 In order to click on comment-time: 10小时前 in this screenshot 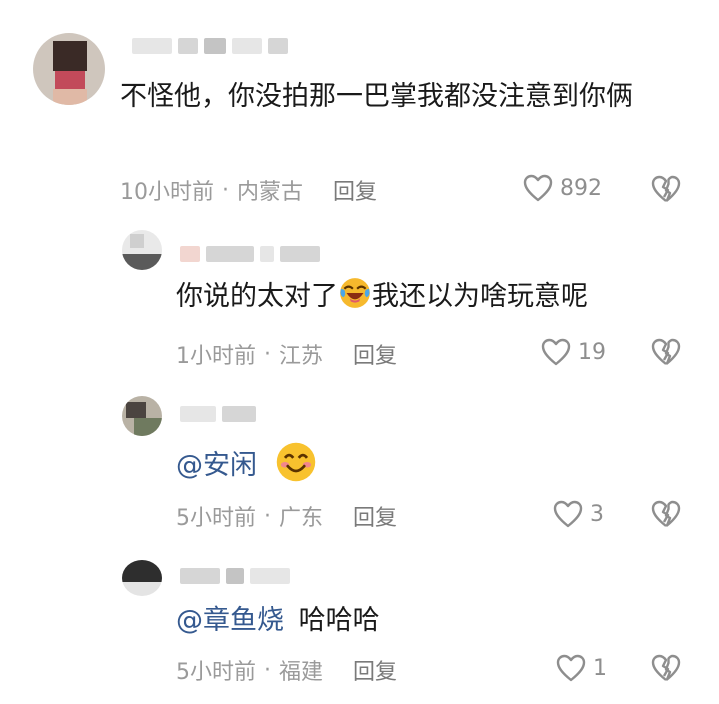, I will do `click(167, 192)`.